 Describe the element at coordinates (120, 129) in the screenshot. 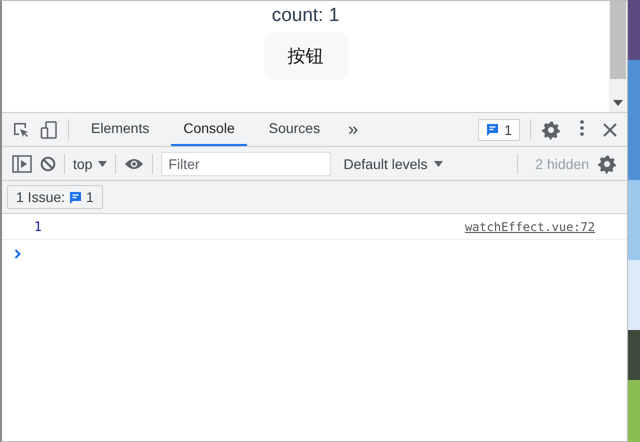

I see `panel-tab: Elements` at that location.